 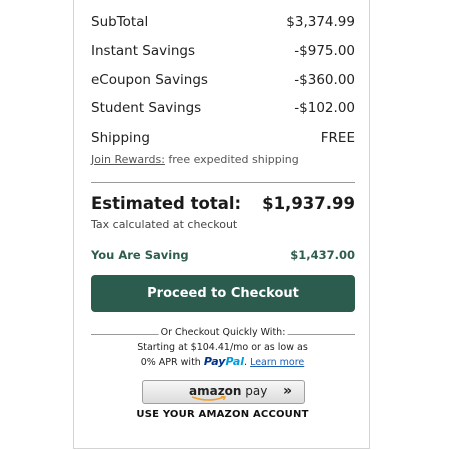 I want to click on divider, so click(x=223, y=182).